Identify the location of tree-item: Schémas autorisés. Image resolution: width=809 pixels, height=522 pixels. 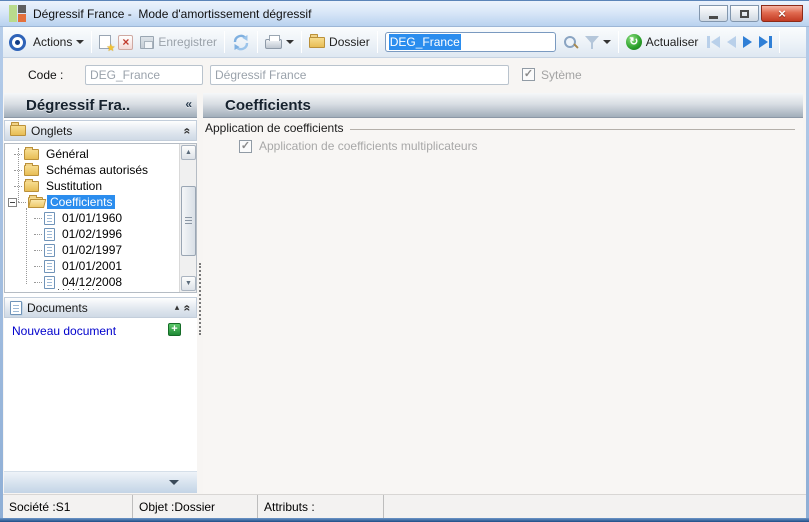
(92, 170).